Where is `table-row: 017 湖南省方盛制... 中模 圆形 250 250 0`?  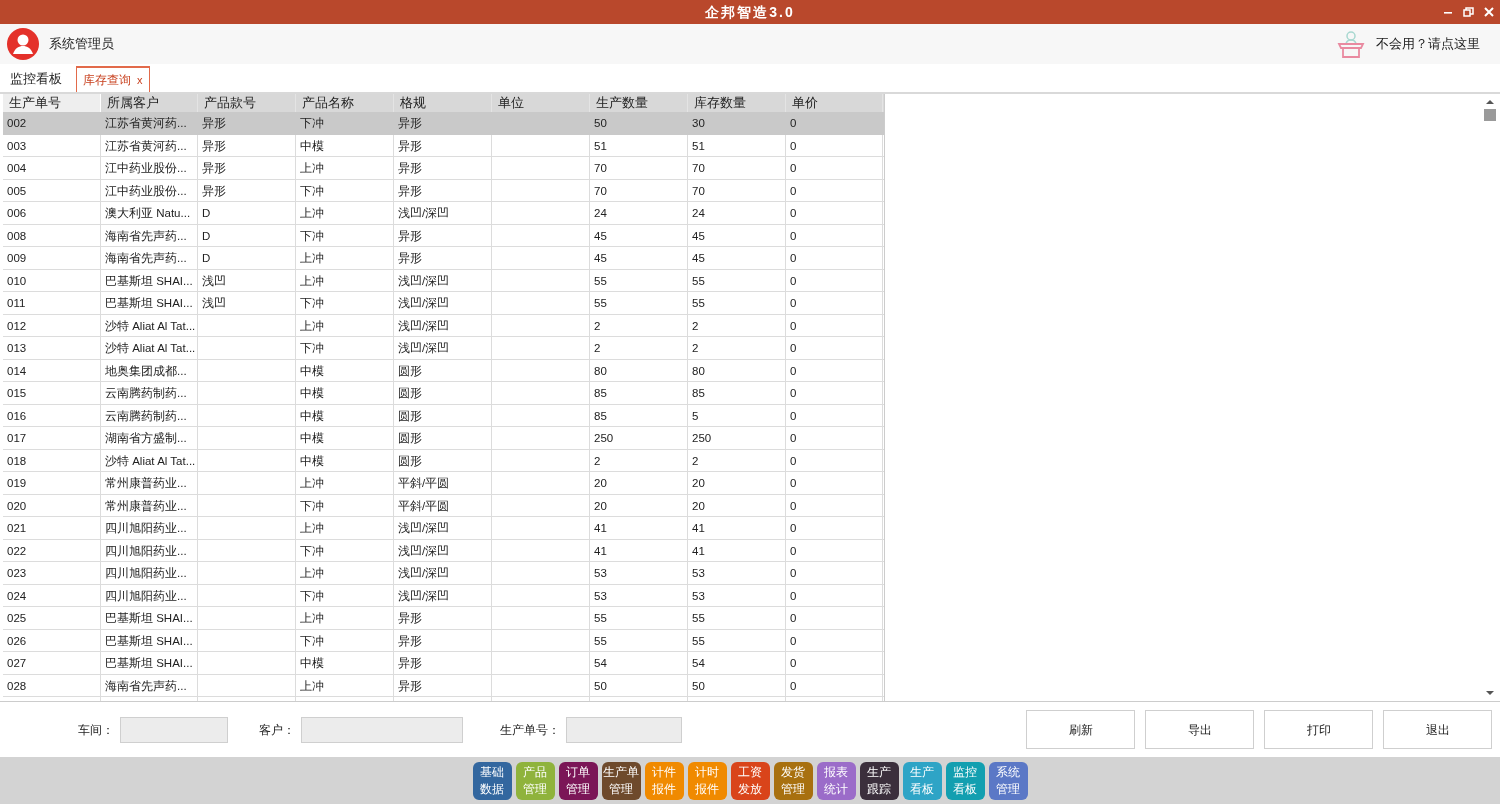
table-row: 017 湖南省方盛制... 中模 圆形 250 250 0 is located at coordinates (443, 438).